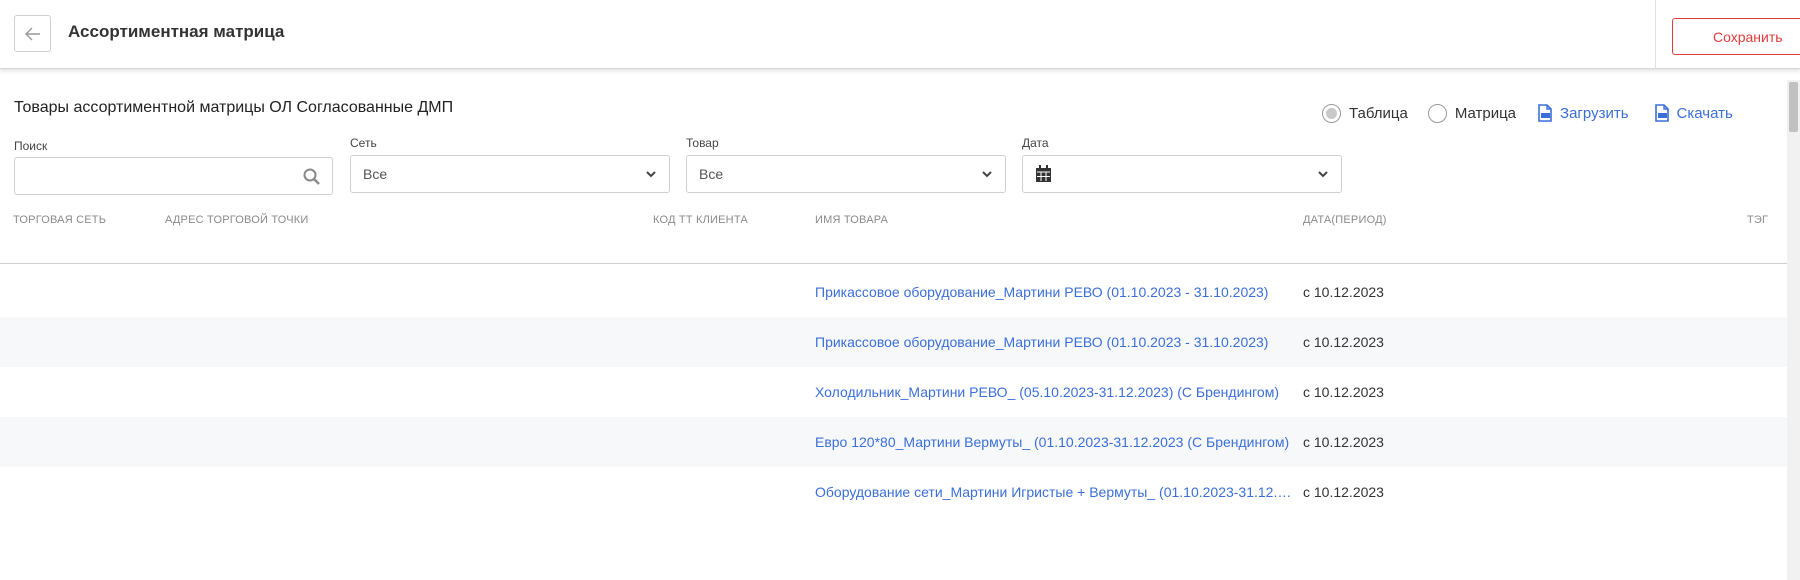  What do you see at coordinates (1661, 113) in the screenshot?
I see `file-download-icon` at bounding box center [1661, 113].